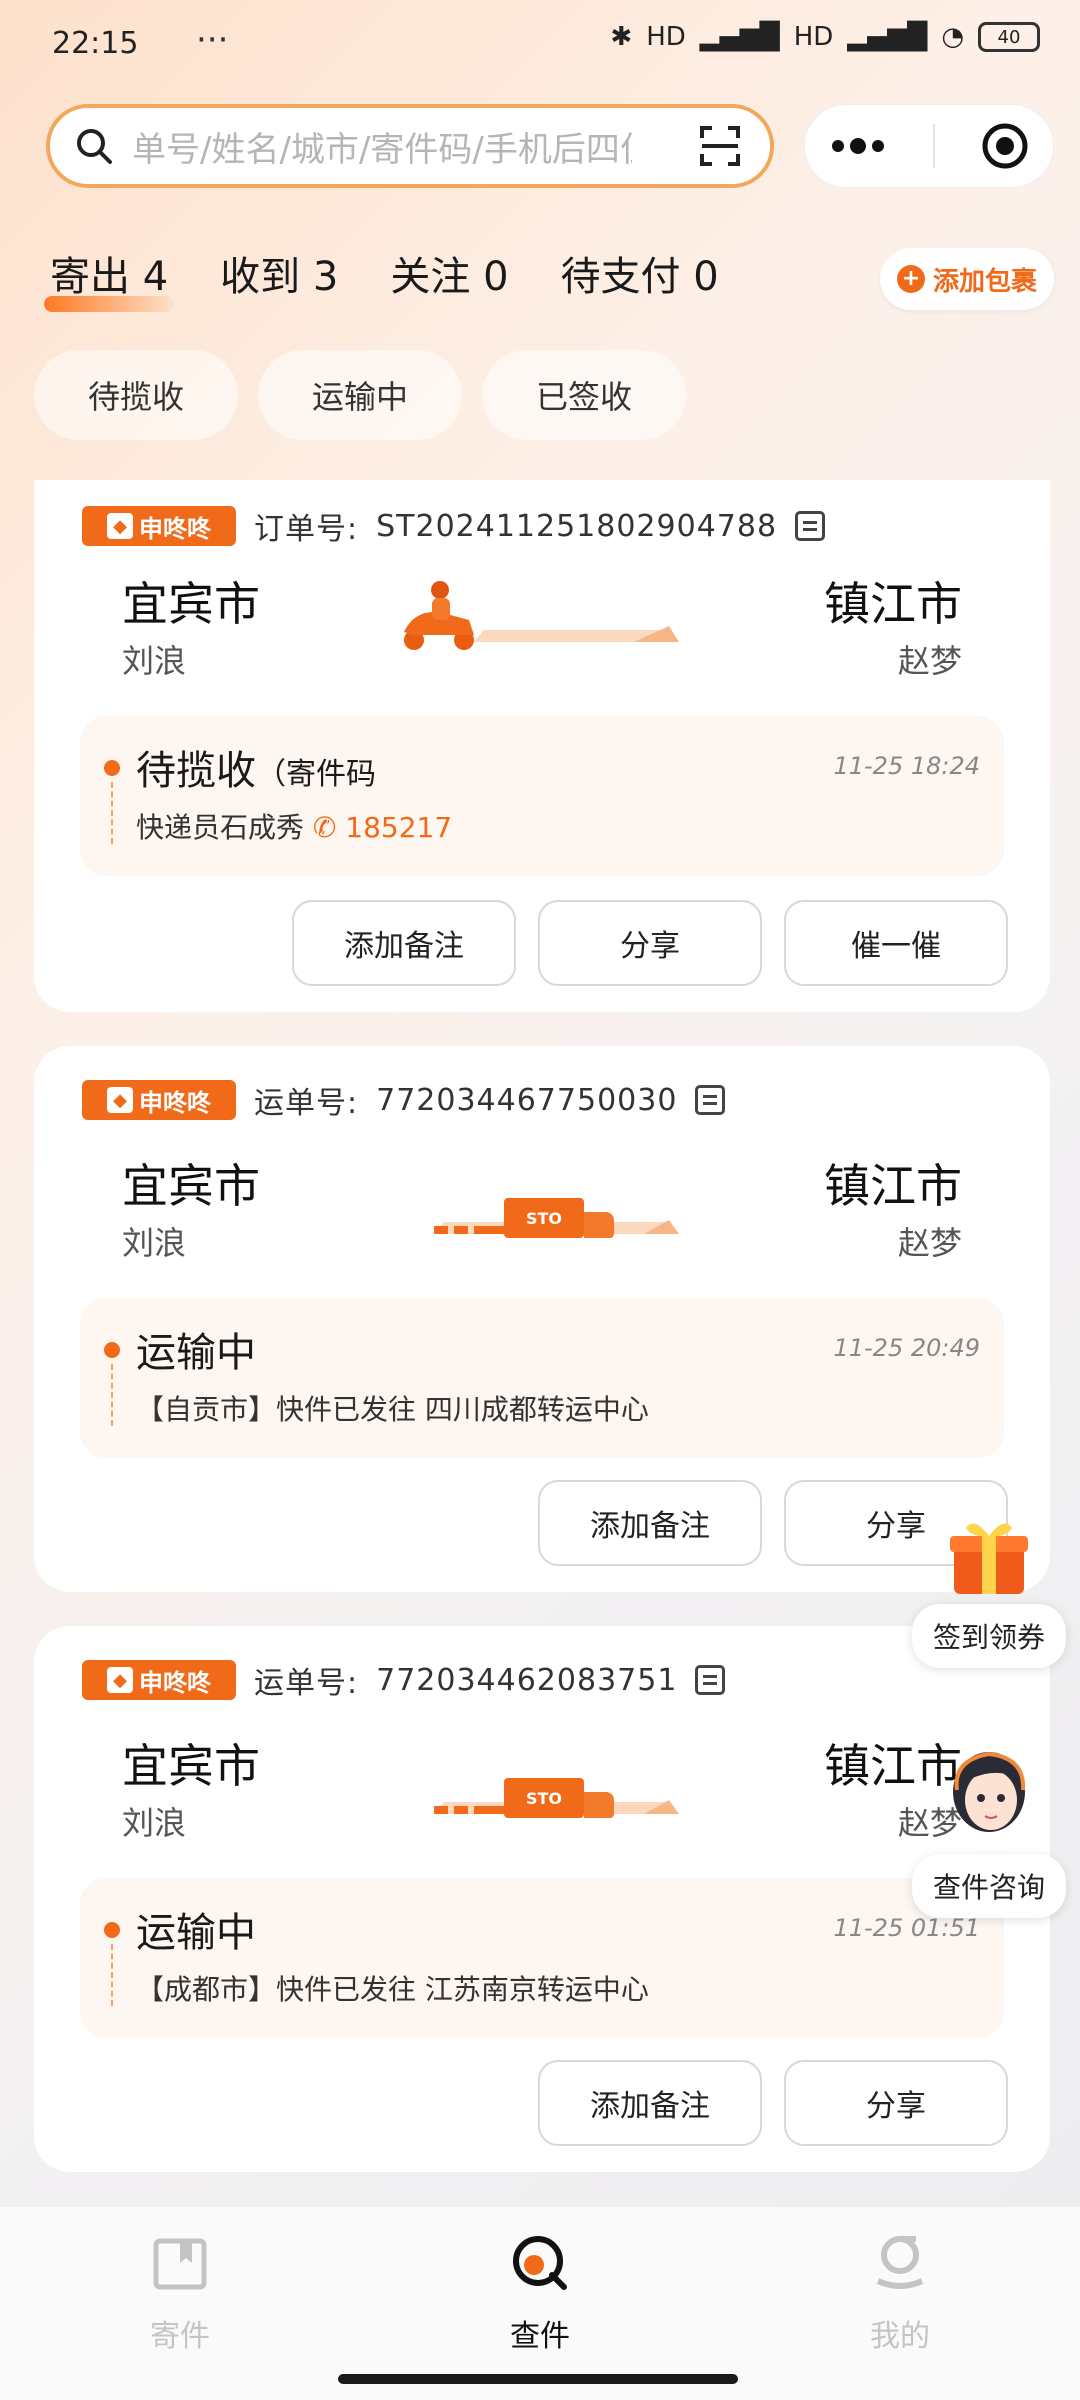 The width and height of the screenshot is (1080, 2400). What do you see at coordinates (324, 827) in the screenshot?
I see `phone-icon: ✆` at bounding box center [324, 827].